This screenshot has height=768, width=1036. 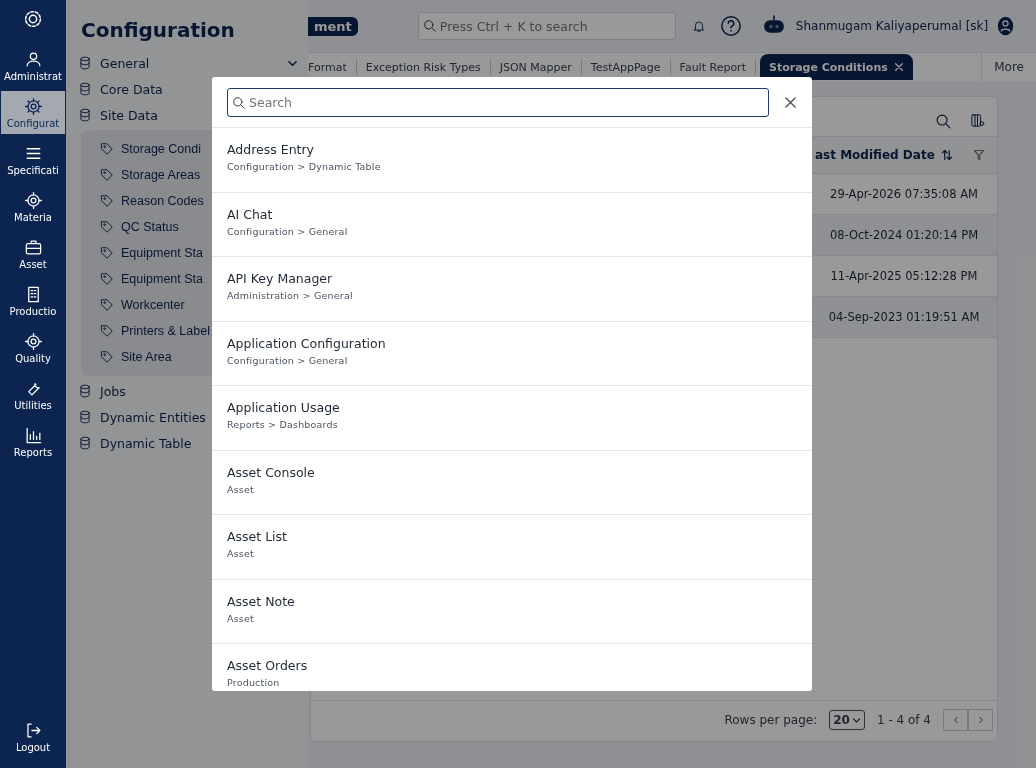 What do you see at coordinates (261, 601) in the screenshot?
I see `result-title: Asset Note` at bounding box center [261, 601].